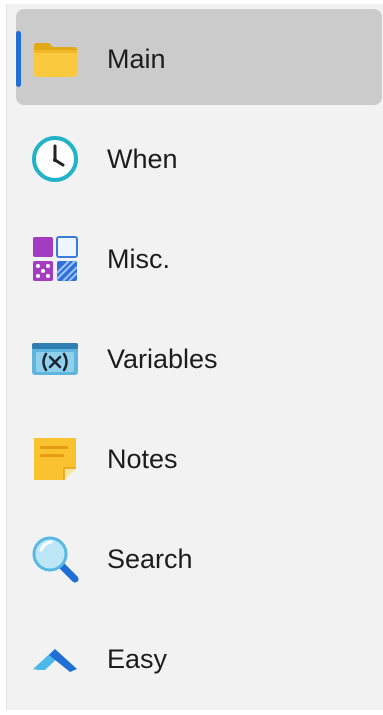 The image size is (383, 715). I want to click on chevron-up-icon, so click(55, 659).